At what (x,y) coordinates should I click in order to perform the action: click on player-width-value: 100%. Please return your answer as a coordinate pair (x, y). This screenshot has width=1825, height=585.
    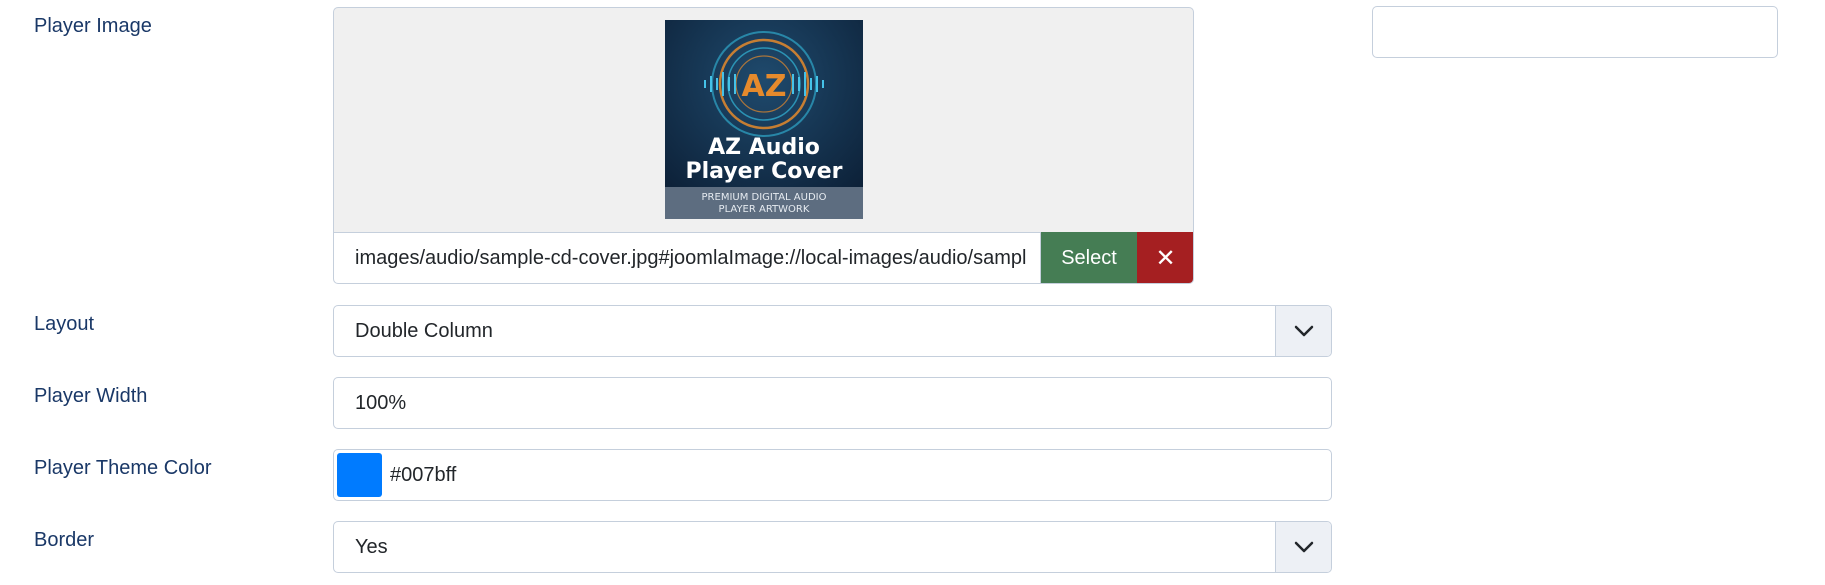
    Looking at the image, I should click on (381, 402).